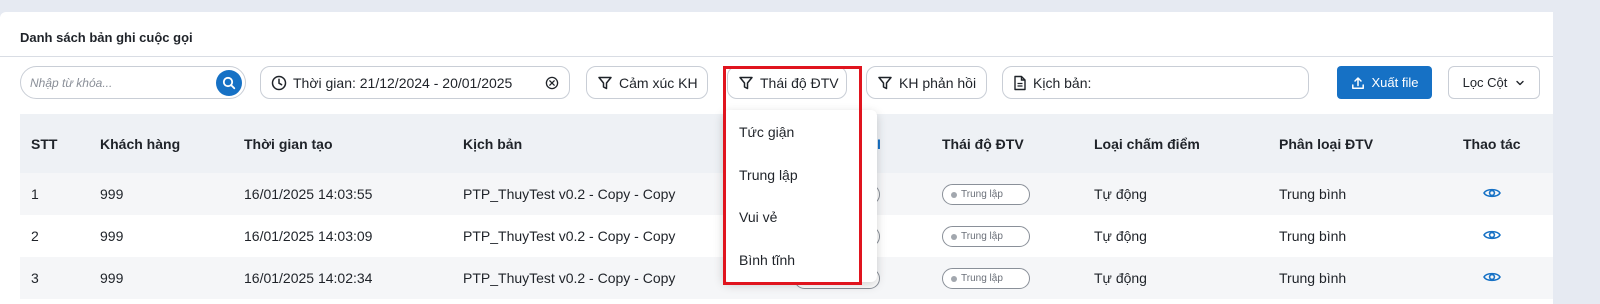 This screenshot has height=304, width=1600. Describe the element at coordinates (1155, 82) in the screenshot. I see `script-filter: Kịch bản:` at that location.